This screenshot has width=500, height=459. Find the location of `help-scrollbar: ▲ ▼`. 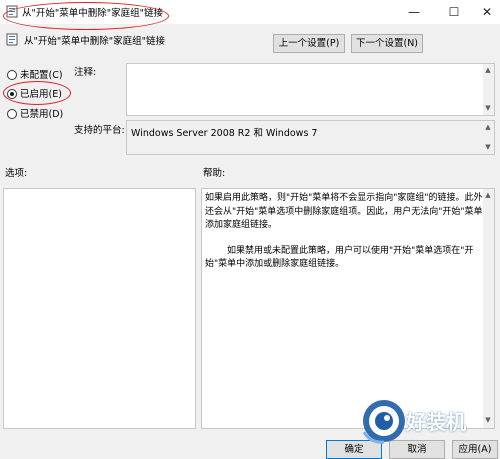

help-scrollbar: ▲ ▼ is located at coordinates (488, 308).